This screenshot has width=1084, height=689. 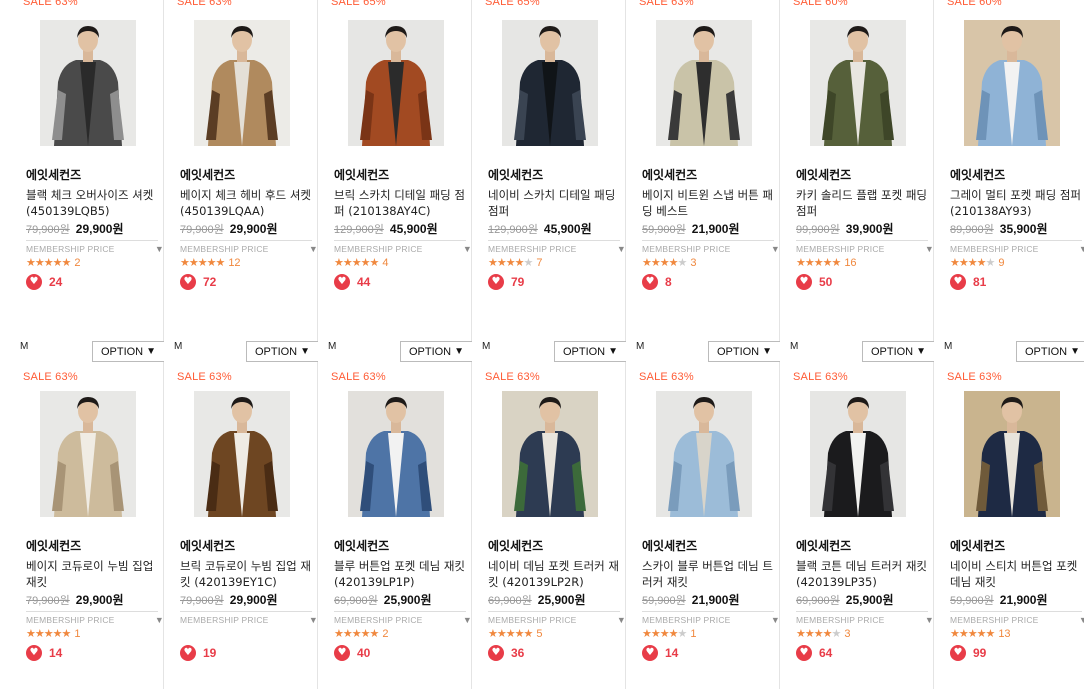 What do you see at coordinates (50, 377) in the screenshot?
I see `sale-badge: SALE 63%` at bounding box center [50, 377].